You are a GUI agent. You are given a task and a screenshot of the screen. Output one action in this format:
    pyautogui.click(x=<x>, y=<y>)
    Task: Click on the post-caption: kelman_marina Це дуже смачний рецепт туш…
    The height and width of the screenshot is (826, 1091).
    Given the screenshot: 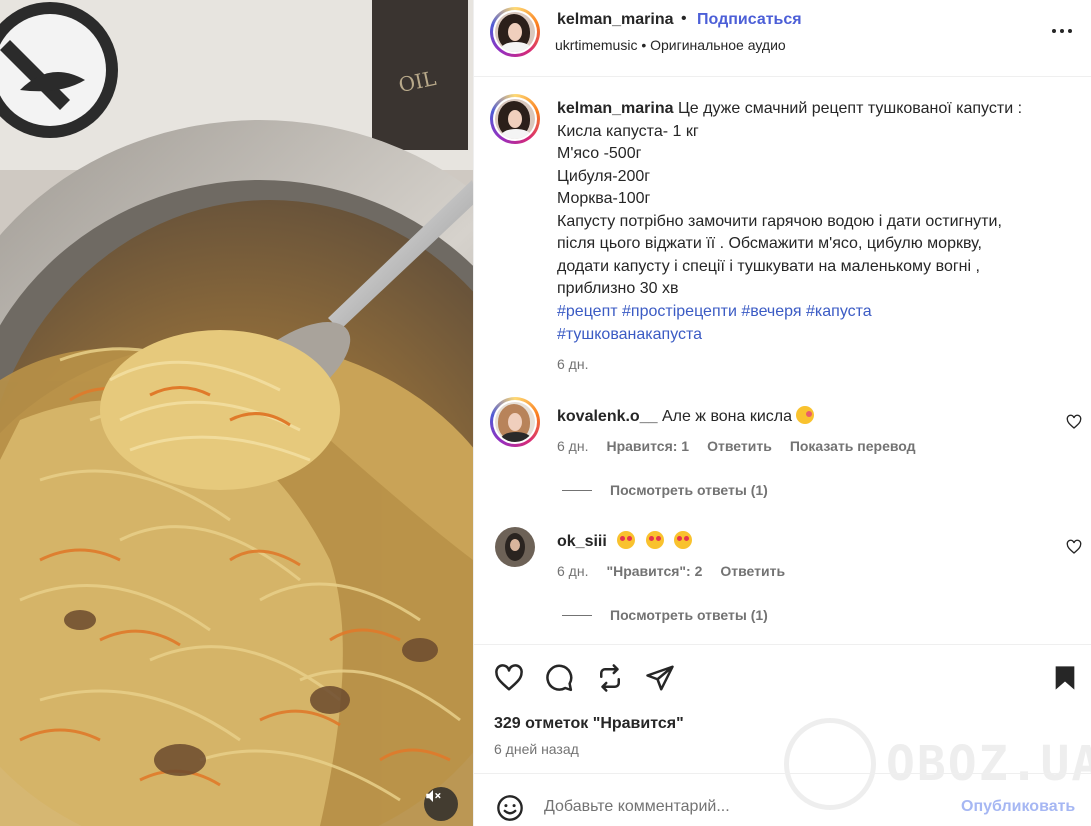 What is the action you would take?
    pyautogui.click(x=817, y=199)
    